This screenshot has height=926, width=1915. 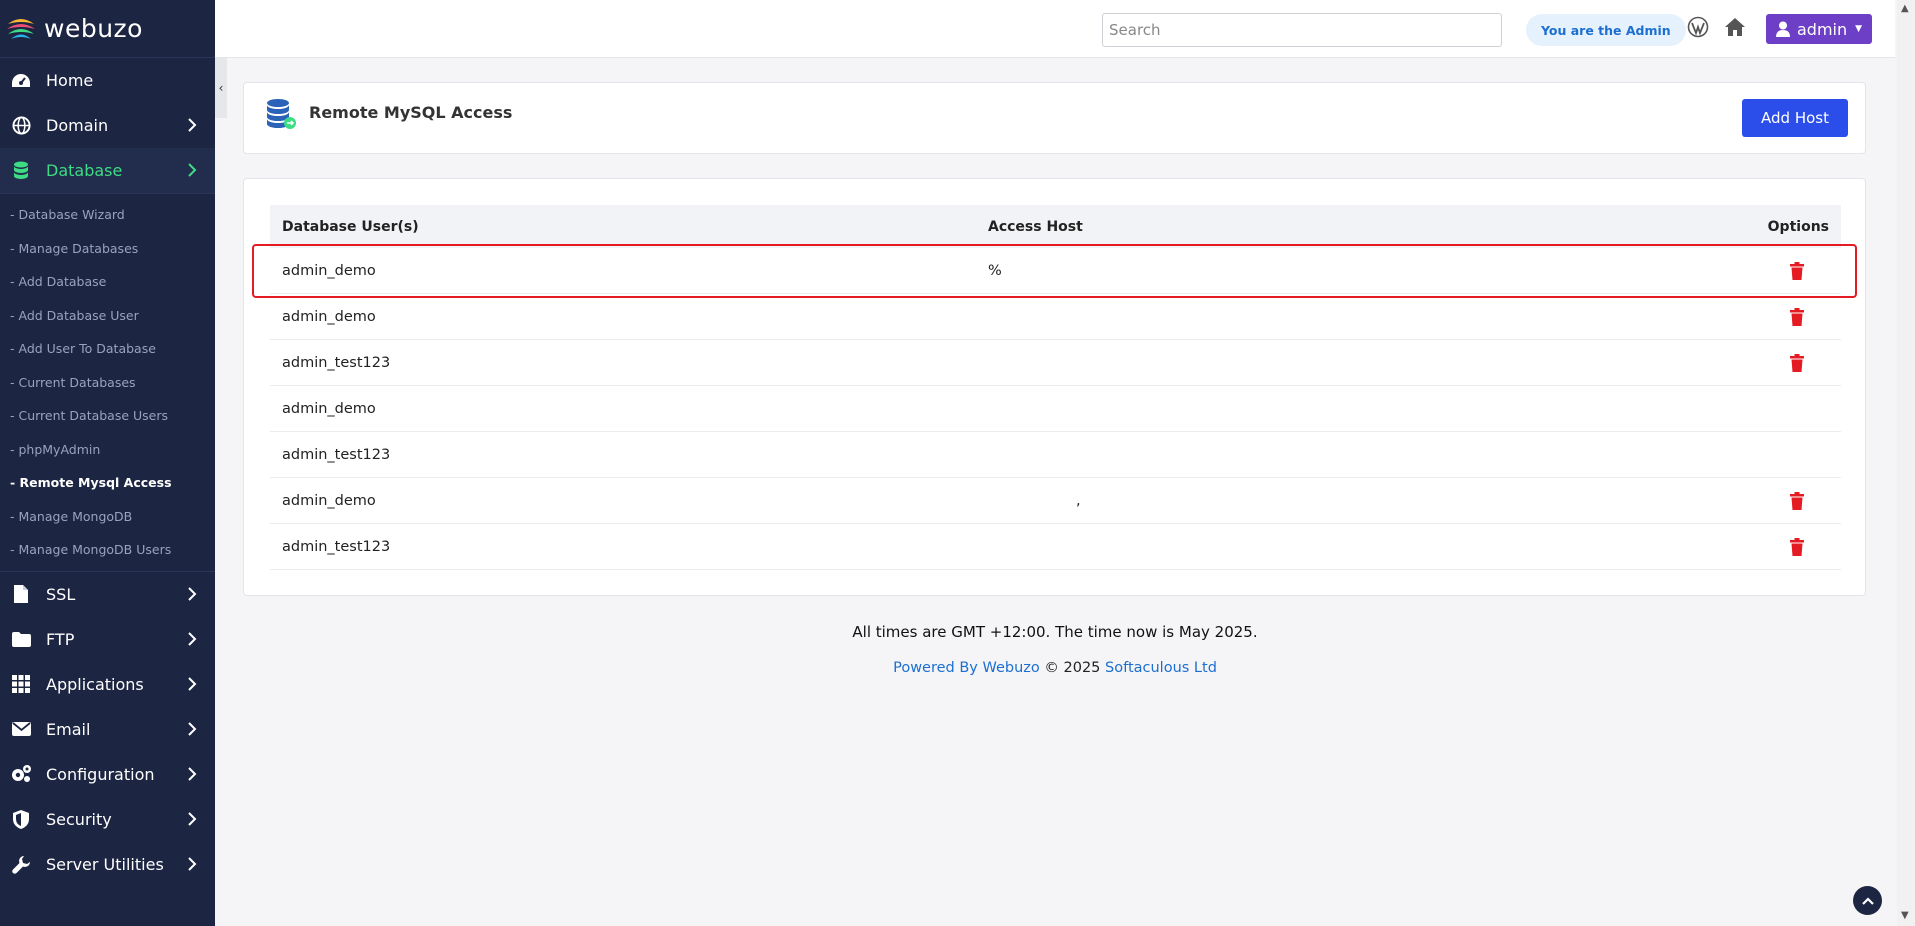 What do you see at coordinates (107, 249) in the screenshot?
I see `submenu-manage-databases: - Manage Databases` at bounding box center [107, 249].